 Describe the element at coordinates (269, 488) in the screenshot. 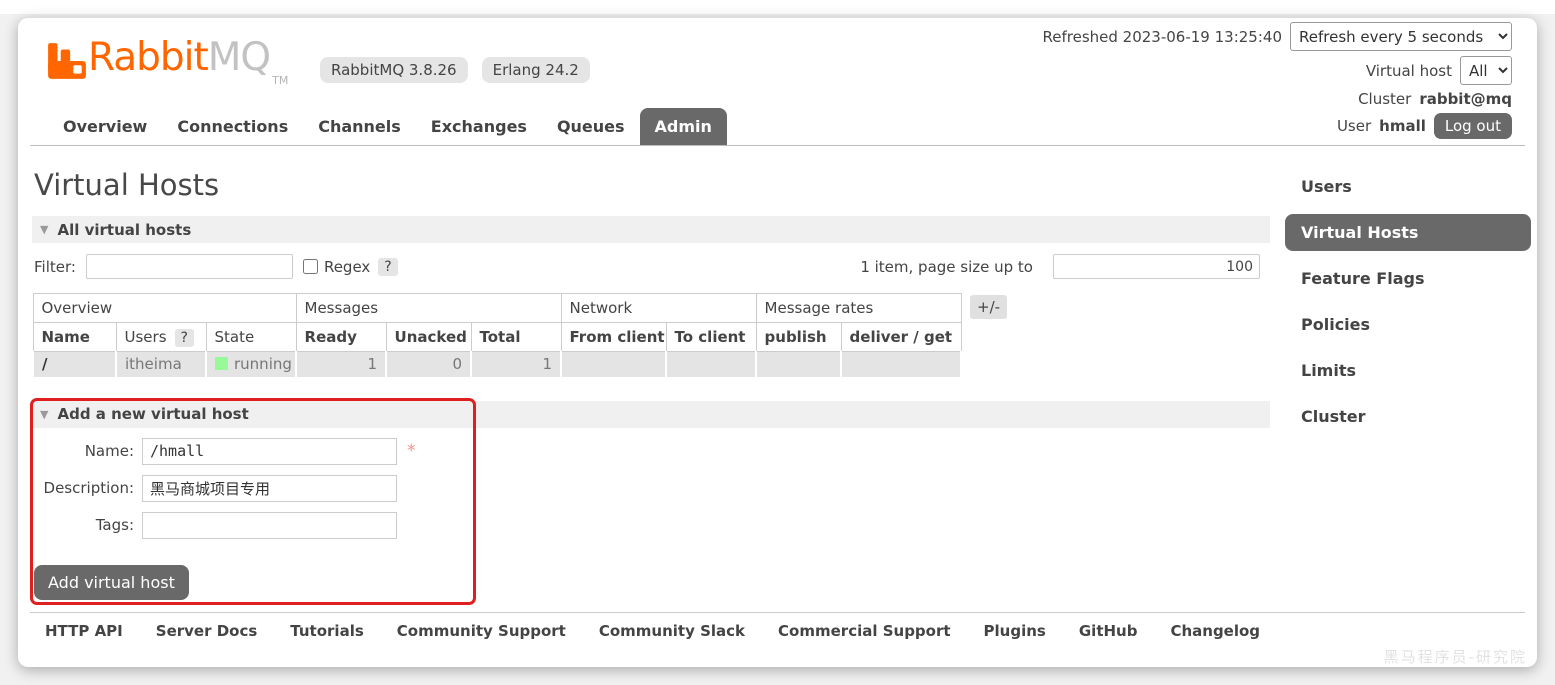

I see `vhost-description-input` at that location.